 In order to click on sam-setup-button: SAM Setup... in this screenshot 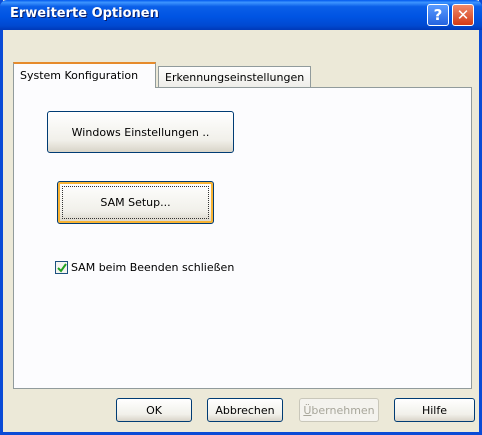, I will do `click(135, 202)`.